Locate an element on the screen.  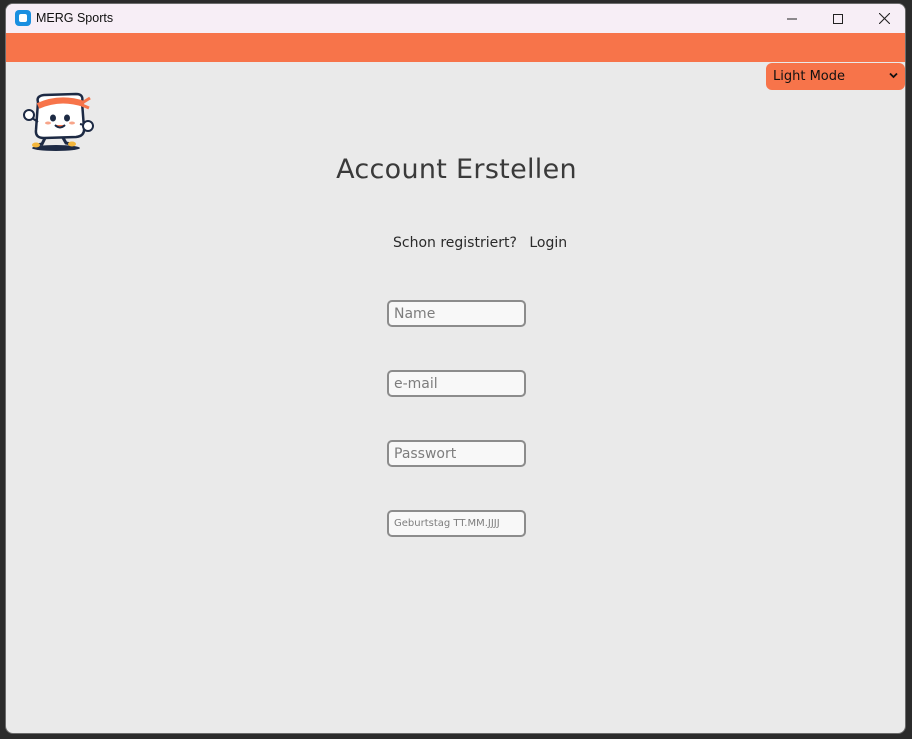
theme-dropdown: Light Mode is located at coordinates (835, 76).